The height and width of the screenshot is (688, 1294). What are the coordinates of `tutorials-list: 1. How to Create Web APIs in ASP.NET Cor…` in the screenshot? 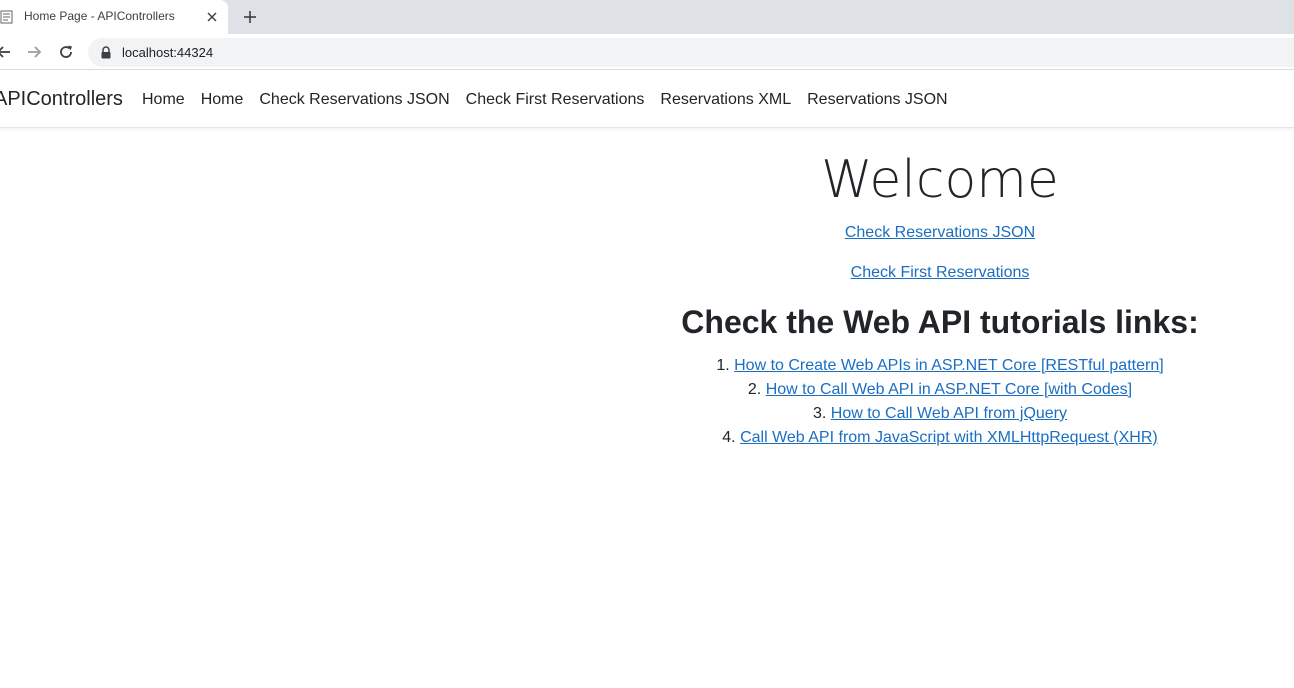 It's located at (940, 402).